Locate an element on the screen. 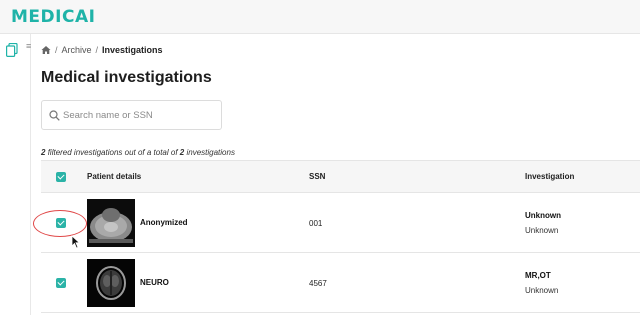 This screenshot has height=315, width=640. top-bar: MEDICAI is located at coordinates (320, 17).